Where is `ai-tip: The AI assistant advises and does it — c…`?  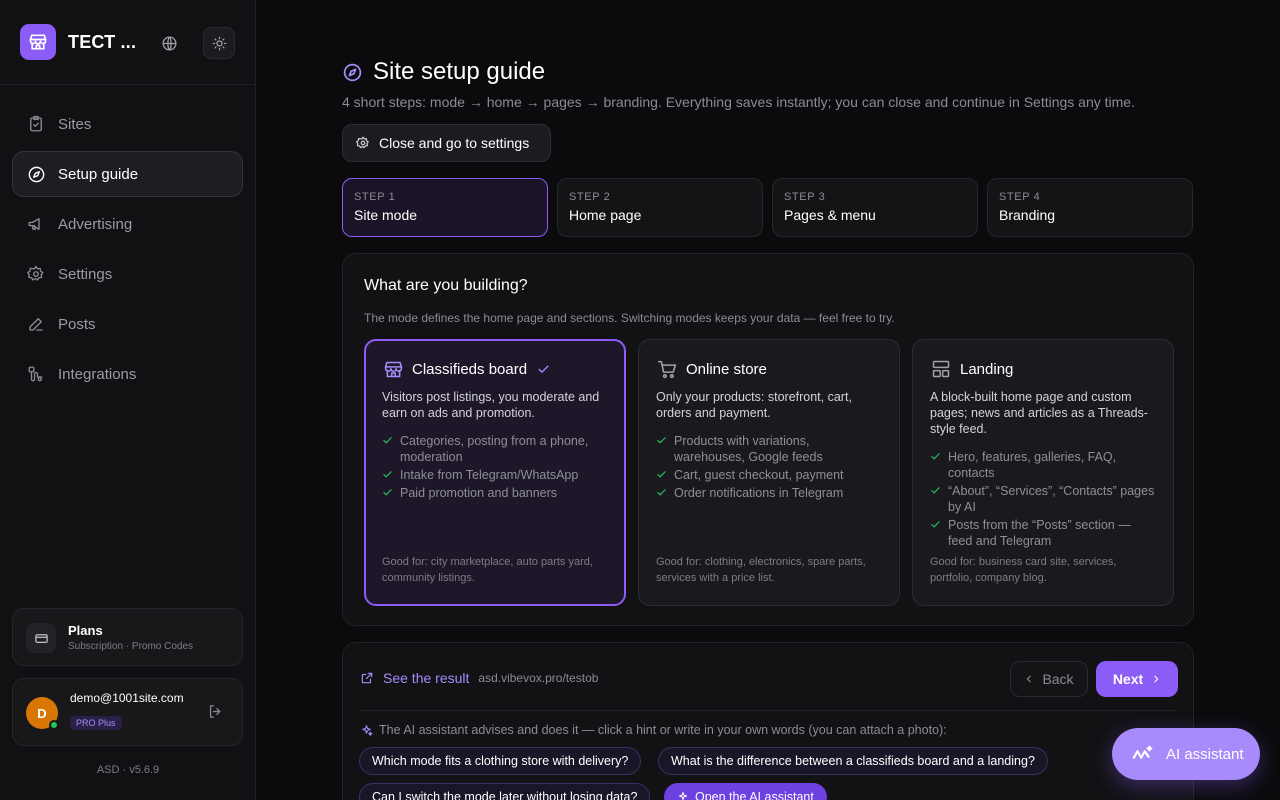 ai-tip: The AI assistant advises and does it — c… is located at coordinates (653, 730).